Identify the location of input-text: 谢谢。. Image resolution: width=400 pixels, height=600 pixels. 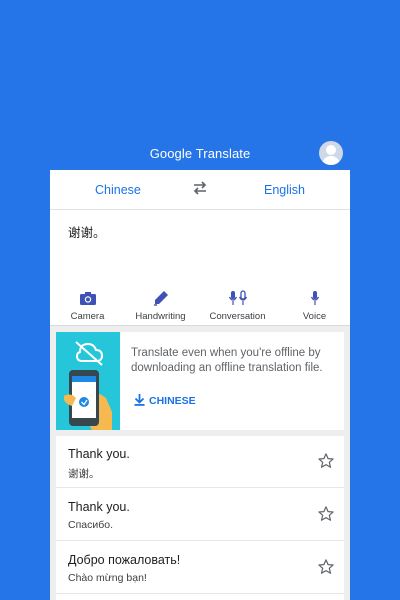
(87, 231).